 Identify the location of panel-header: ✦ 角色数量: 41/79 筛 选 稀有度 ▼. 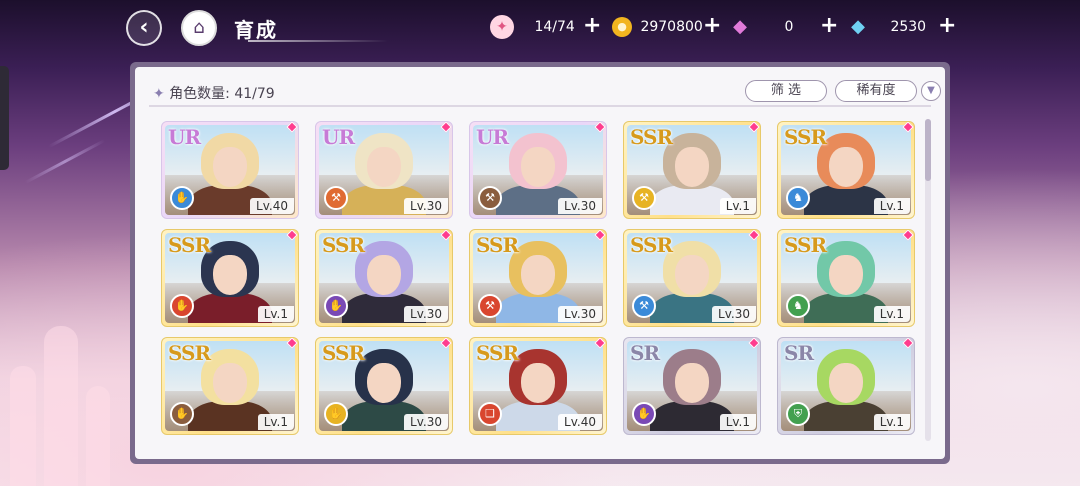
(545, 92).